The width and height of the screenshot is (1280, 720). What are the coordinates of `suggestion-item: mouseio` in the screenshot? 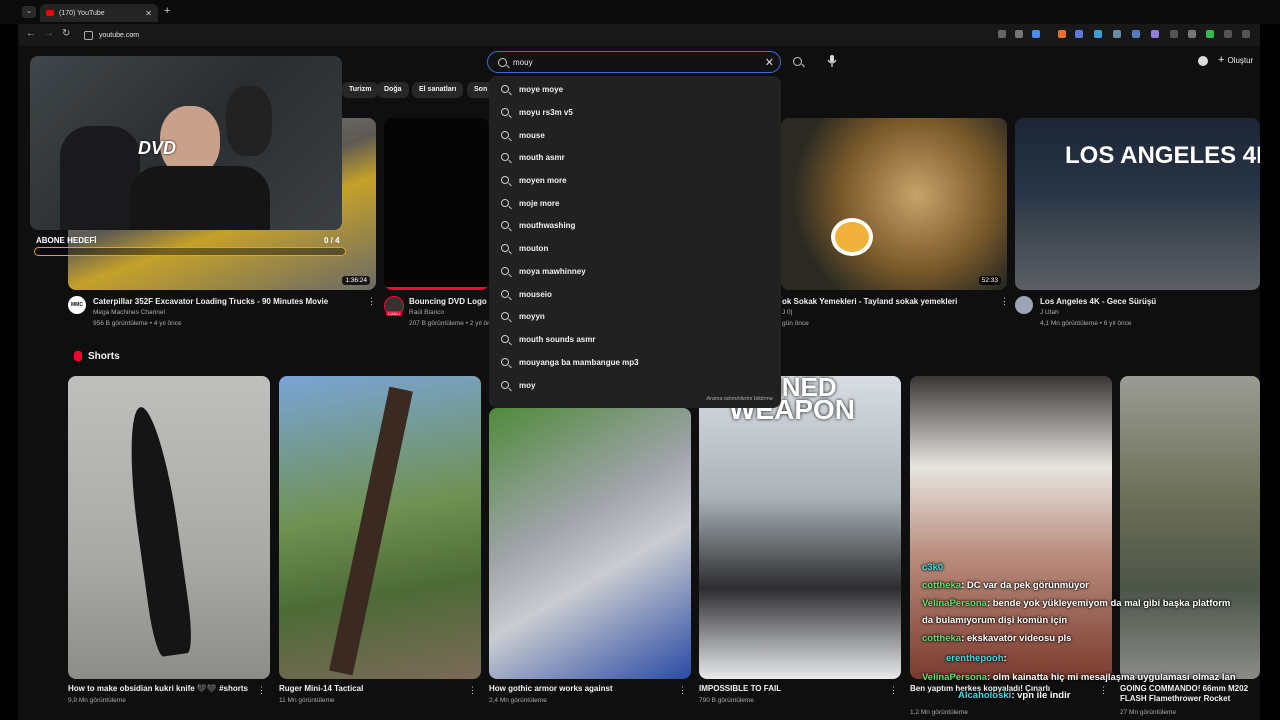 It's located at (635, 294).